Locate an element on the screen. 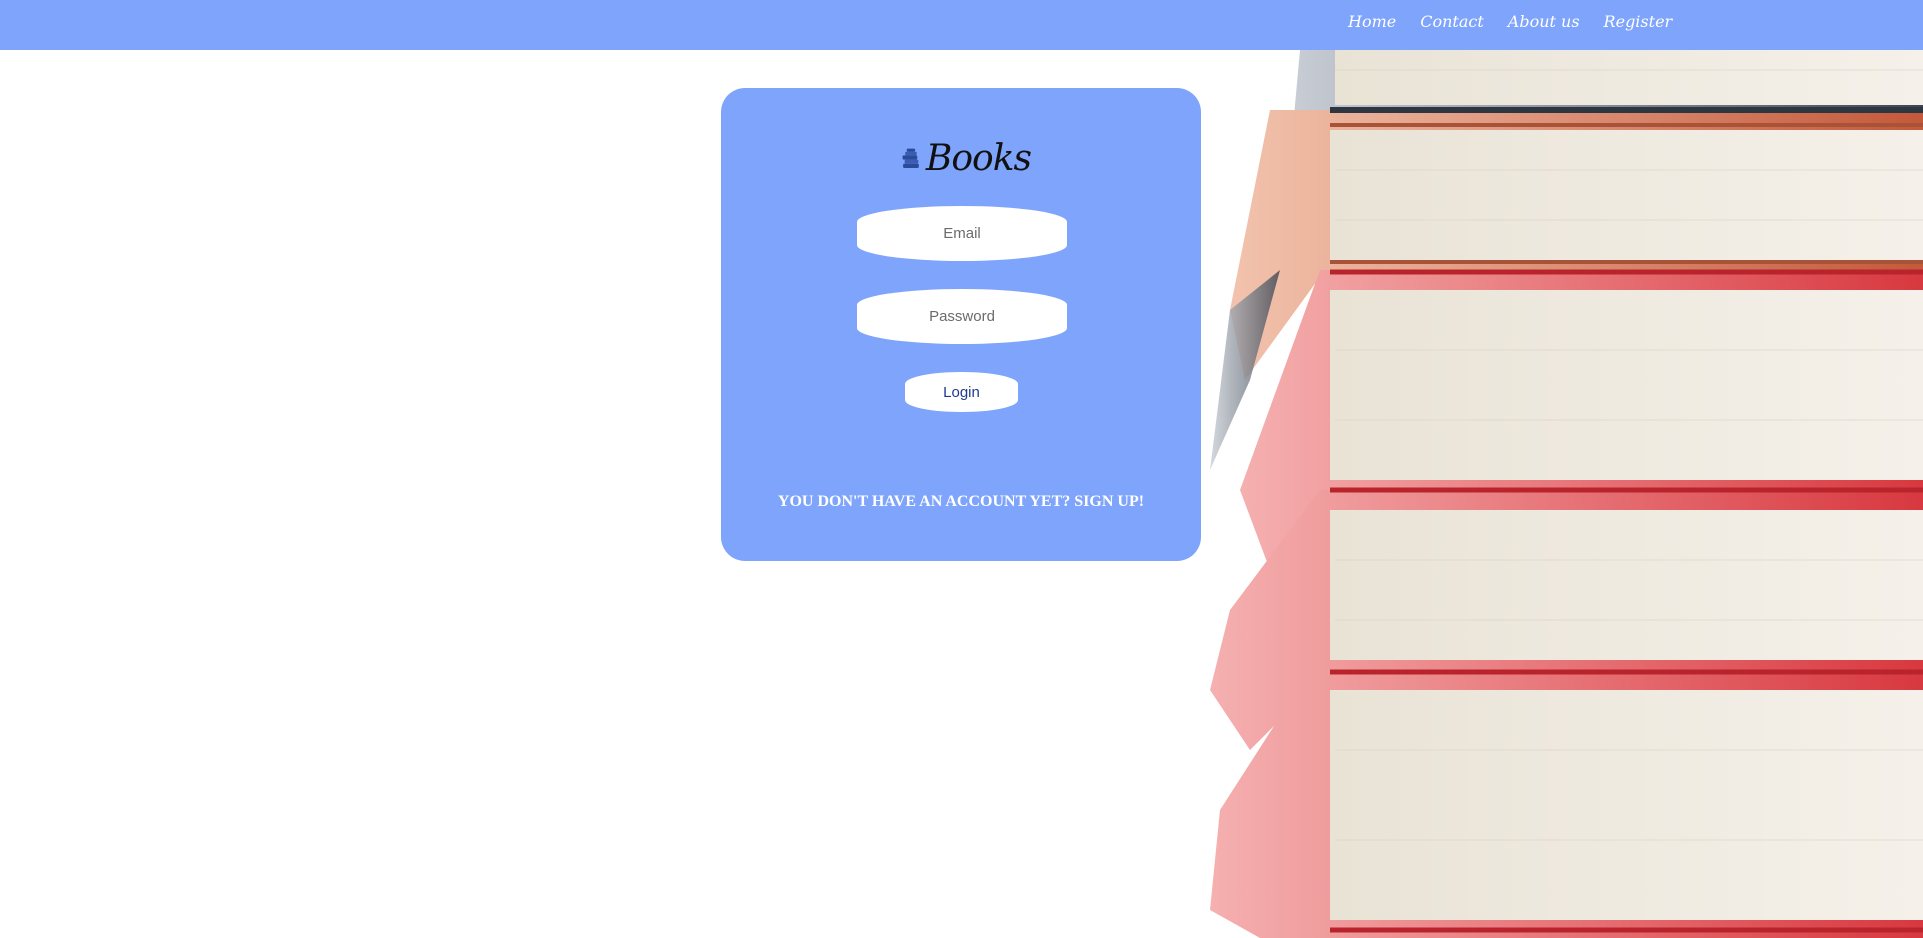 The height and width of the screenshot is (938, 1923). book-stack-icon is located at coordinates (910, 158).